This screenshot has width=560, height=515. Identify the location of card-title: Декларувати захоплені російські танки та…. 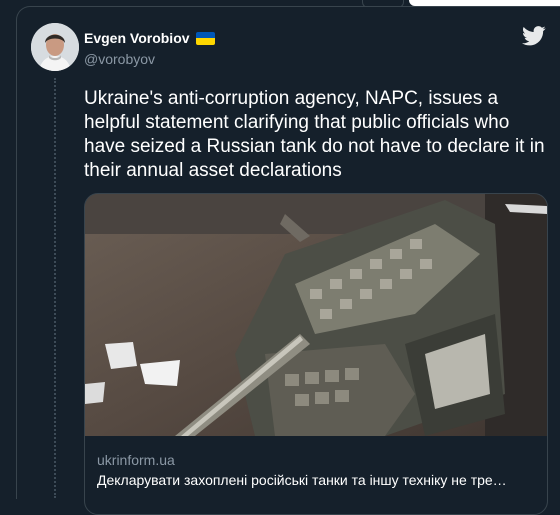
(317, 480).